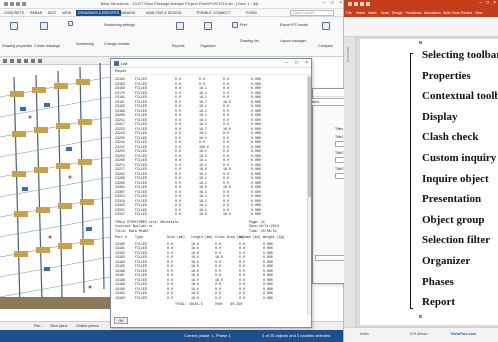 The width and height of the screenshot is (498, 342). I want to click on table-cell: 23313, so click(120, 196).